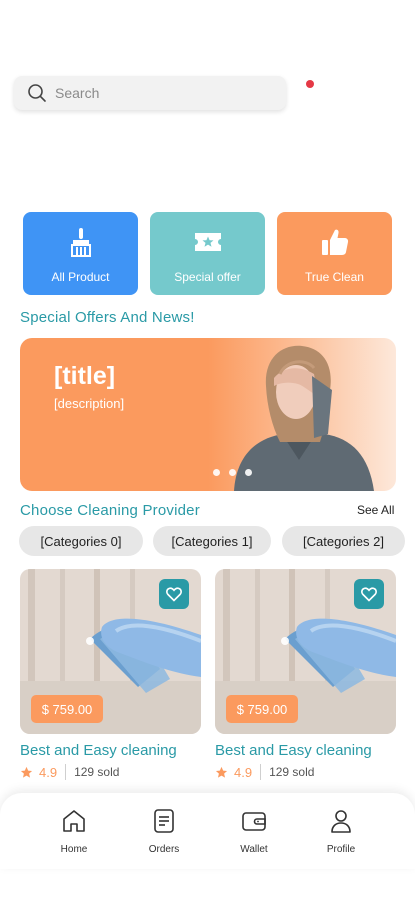  What do you see at coordinates (81, 541) in the screenshot?
I see `category-chip: [Categories 0]` at bounding box center [81, 541].